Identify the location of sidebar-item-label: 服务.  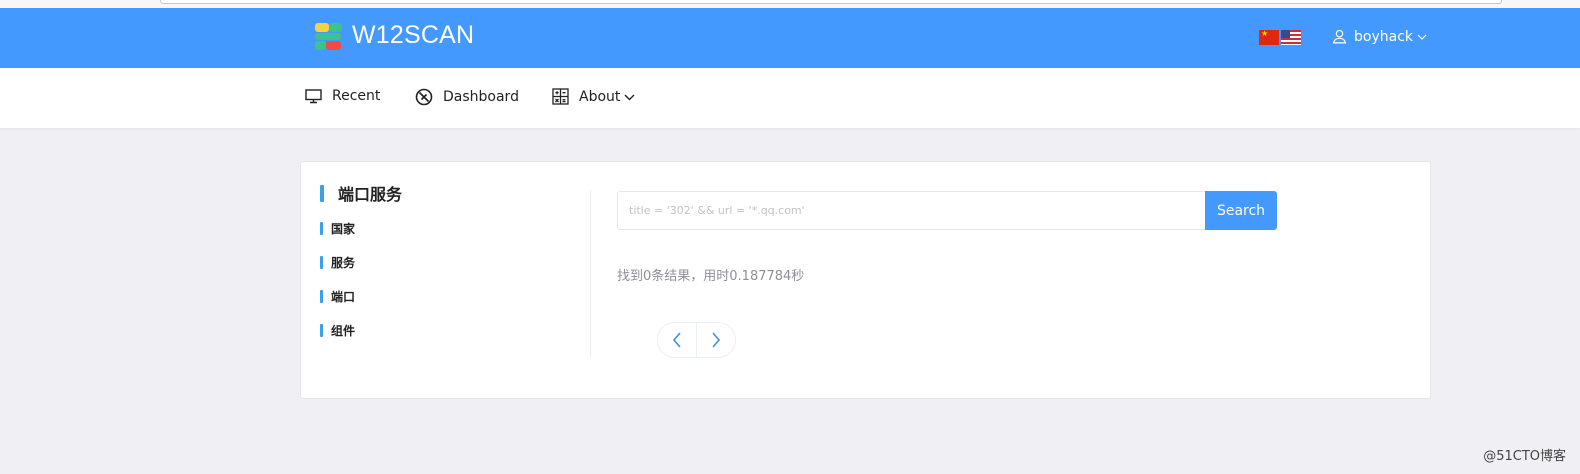
(343, 263).